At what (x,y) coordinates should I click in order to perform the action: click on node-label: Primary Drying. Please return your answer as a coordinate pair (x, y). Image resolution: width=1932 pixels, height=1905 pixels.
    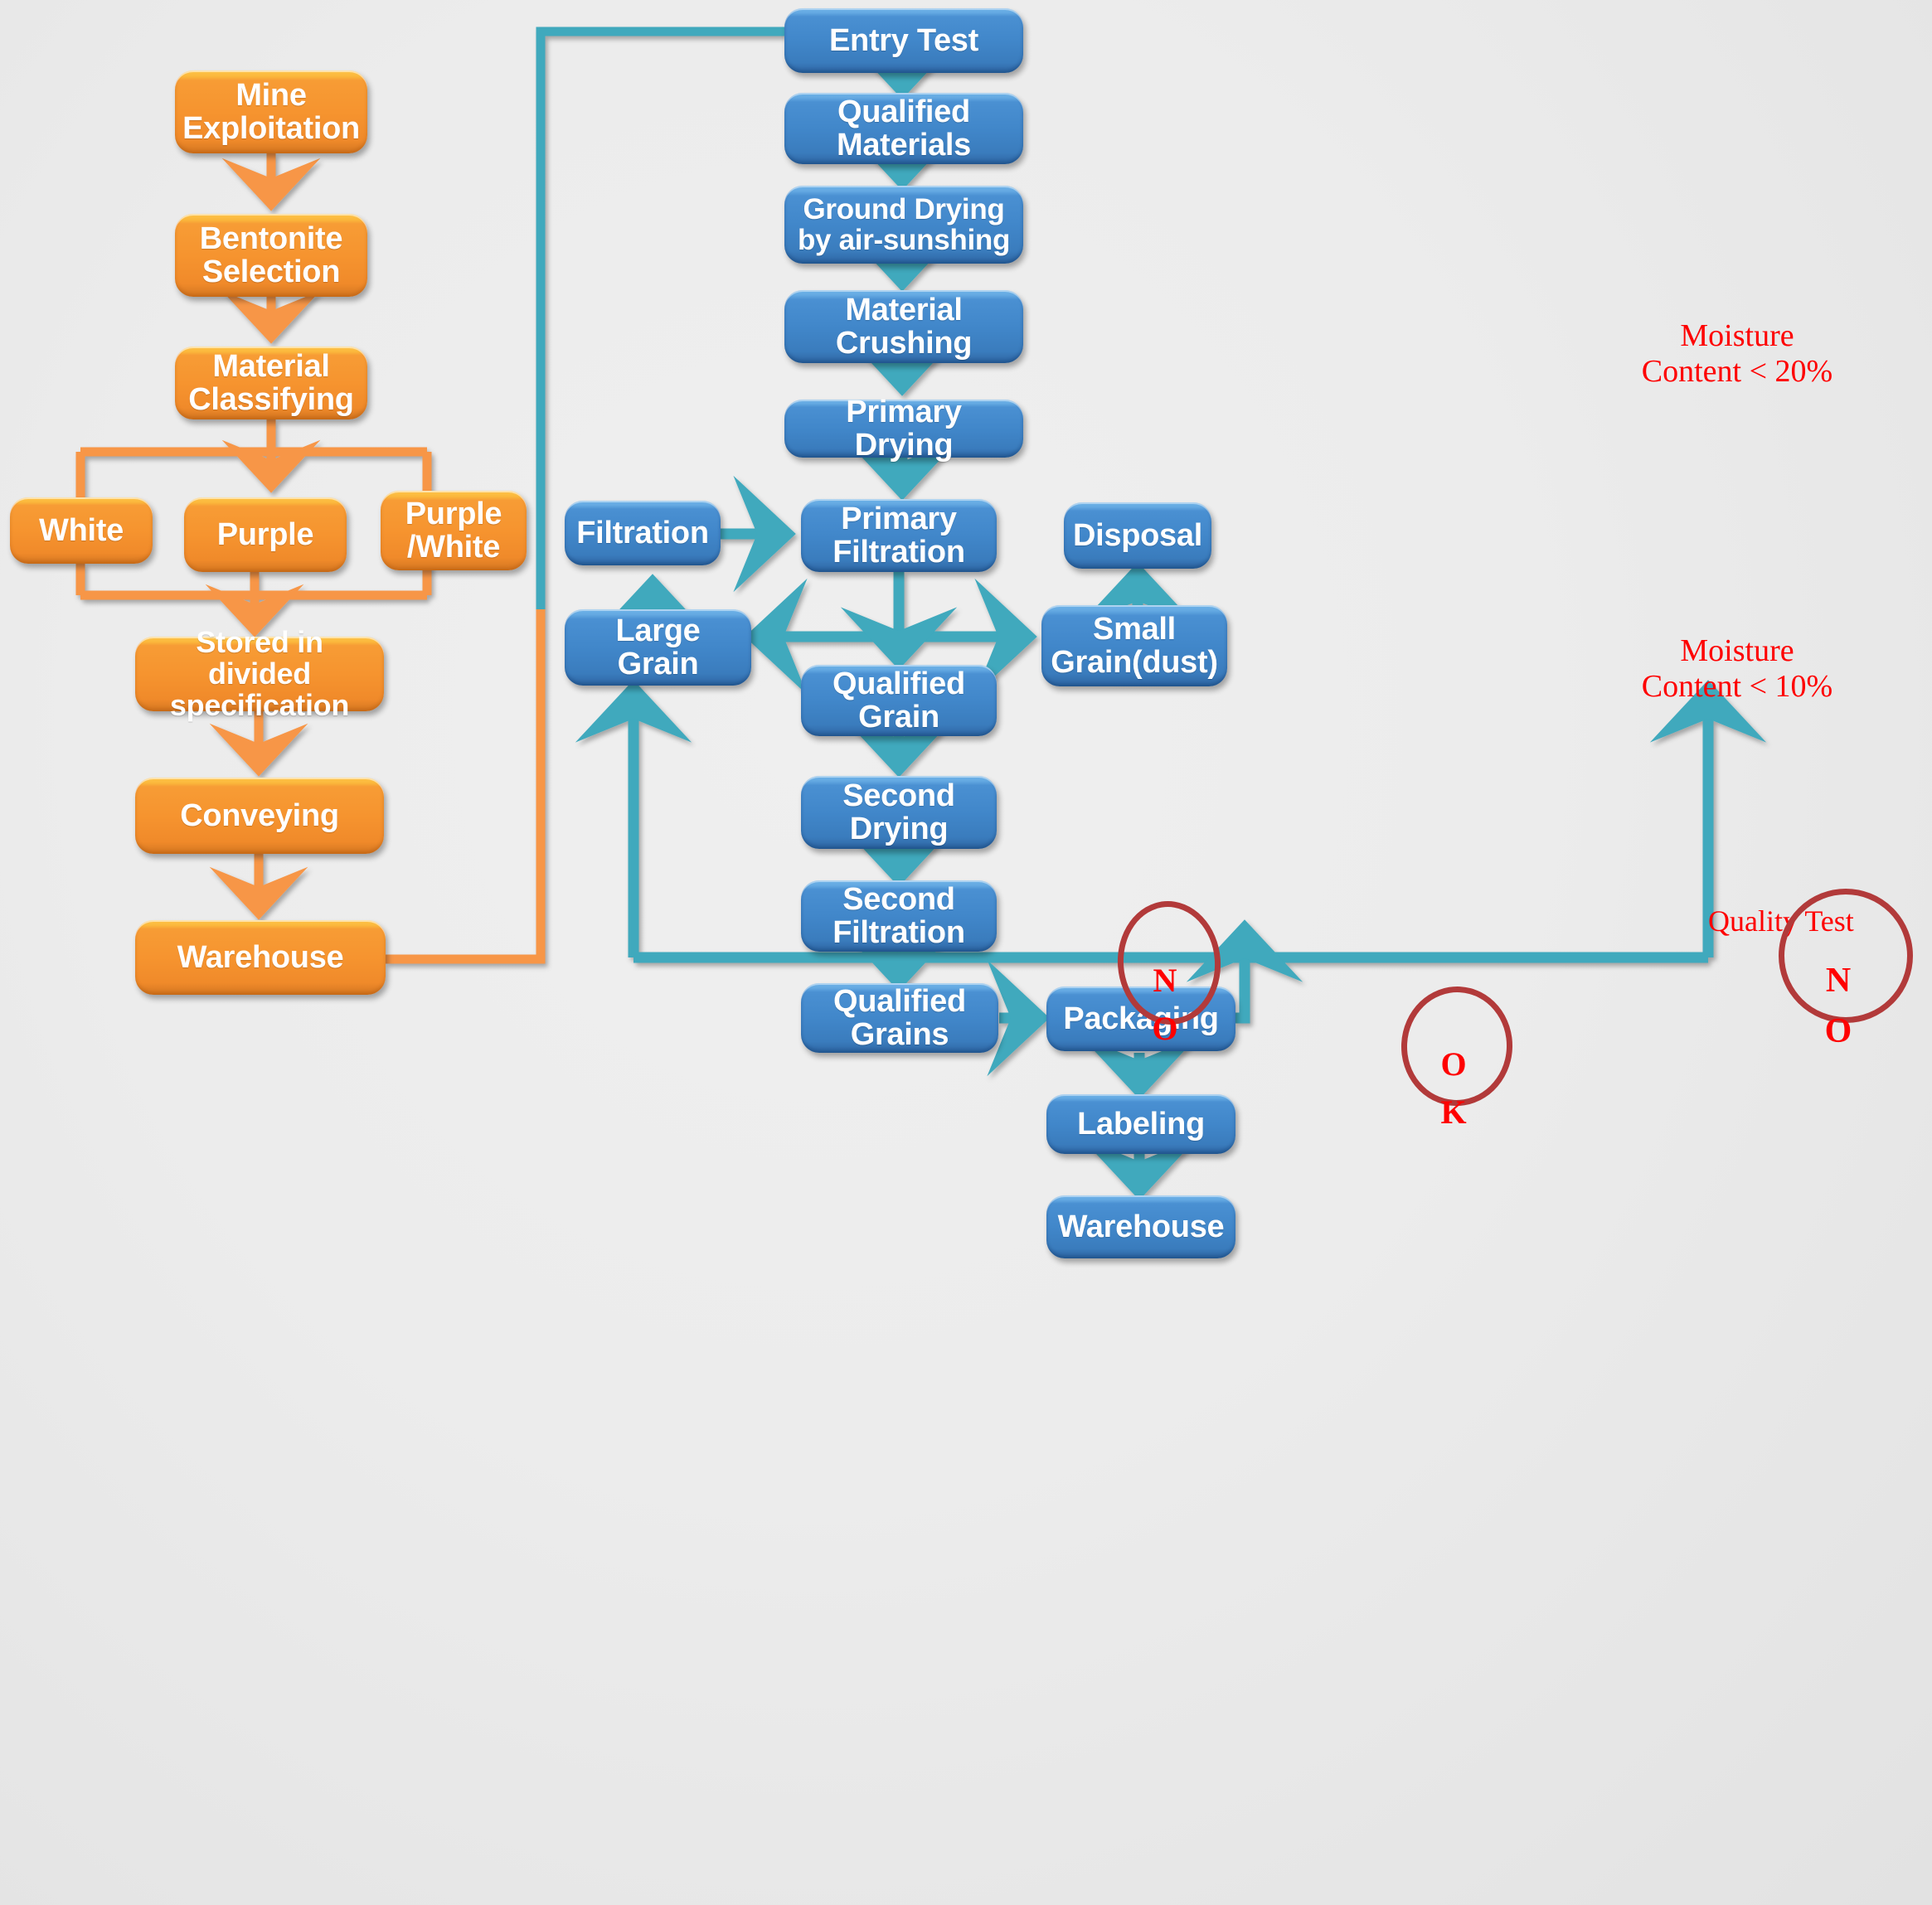
    Looking at the image, I should click on (904, 428).